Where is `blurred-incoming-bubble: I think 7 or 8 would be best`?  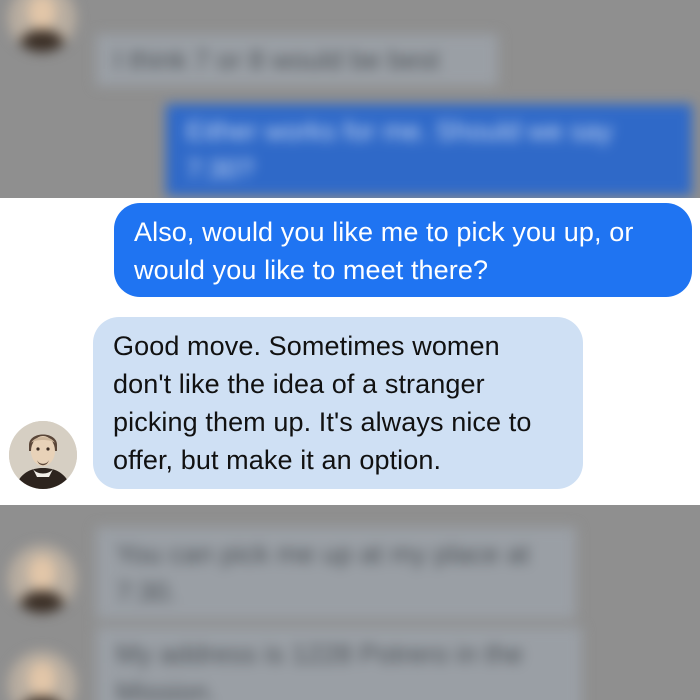 blurred-incoming-bubble: I think 7 or 8 would be best is located at coordinates (297, 60).